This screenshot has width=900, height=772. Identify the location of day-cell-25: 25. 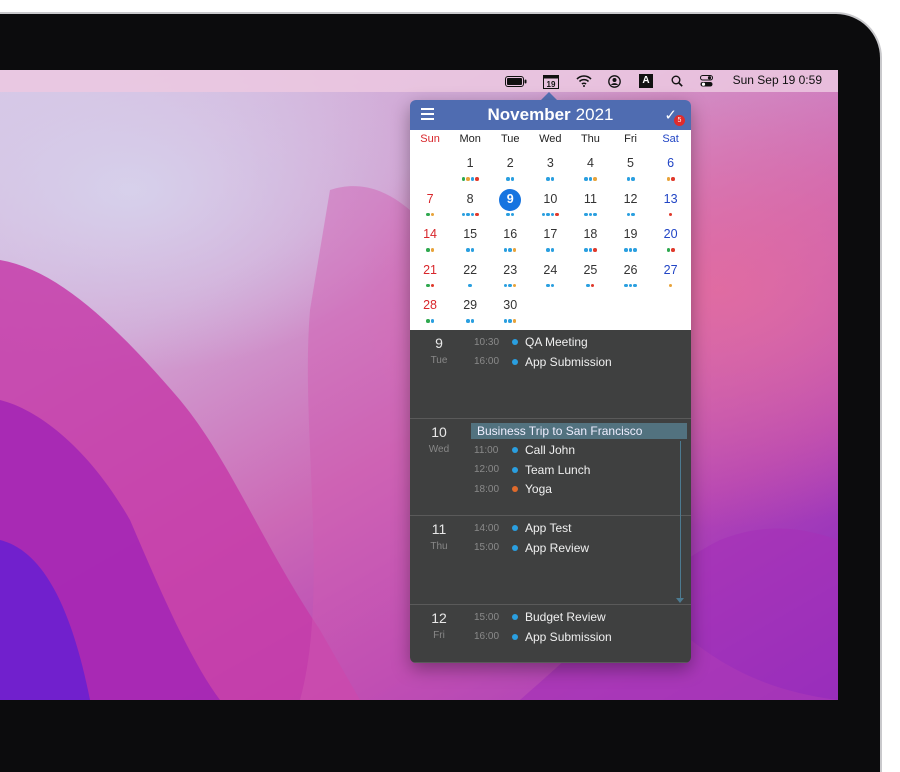
(590, 272).